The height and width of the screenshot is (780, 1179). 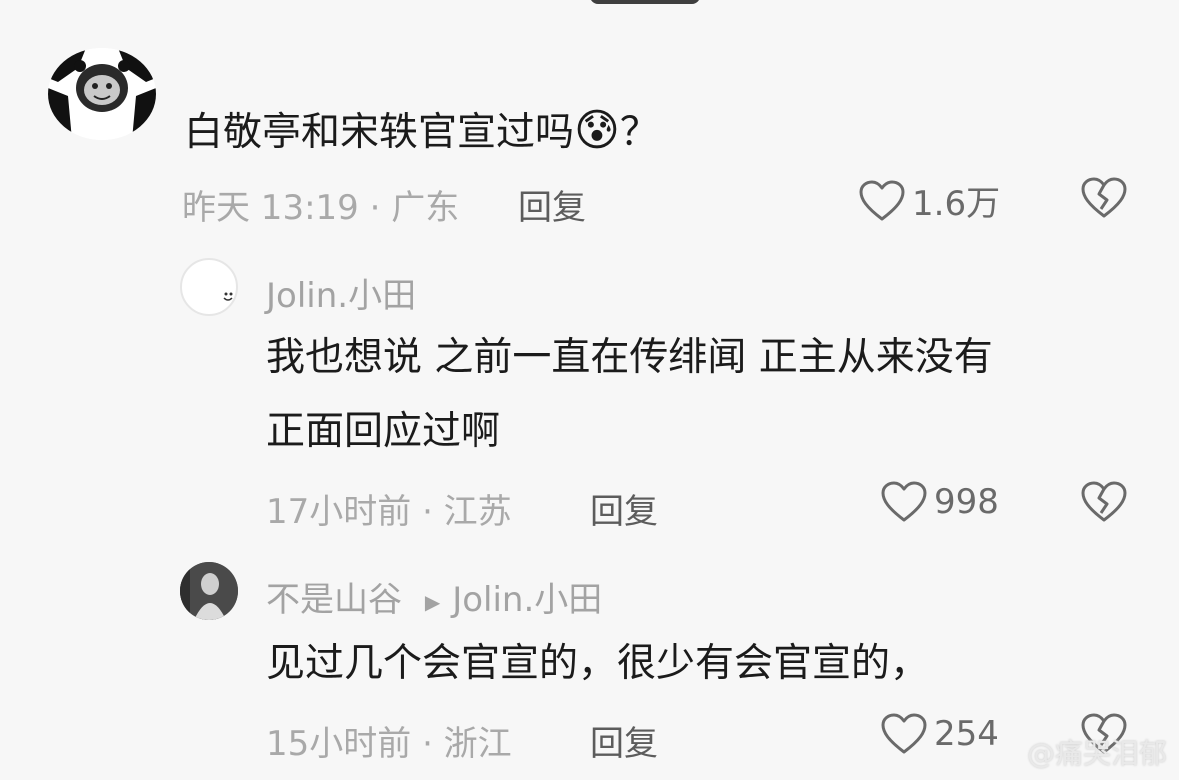 I want to click on anxious-face-emoji-icon: 😰, so click(x=597, y=130).